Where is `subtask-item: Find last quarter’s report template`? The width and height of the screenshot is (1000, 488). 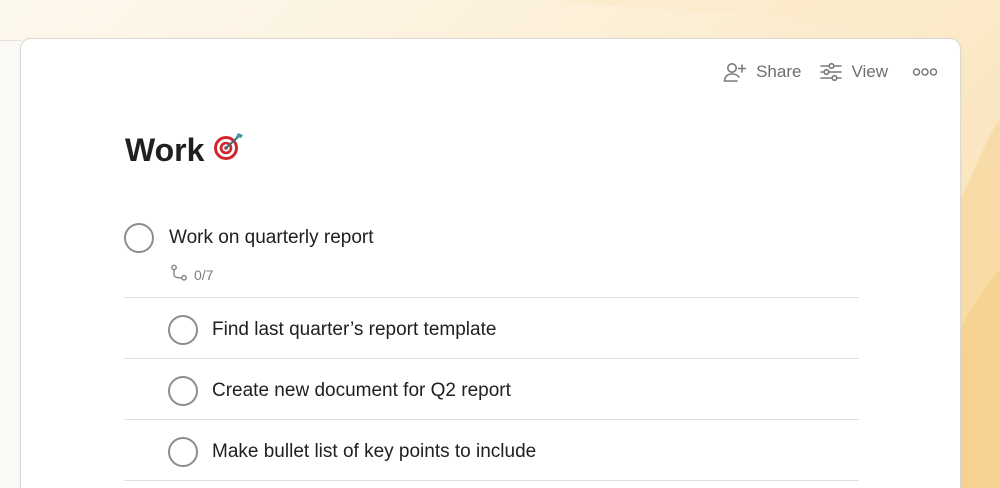
subtask-item: Find last quarter’s report template is located at coordinates (332, 330).